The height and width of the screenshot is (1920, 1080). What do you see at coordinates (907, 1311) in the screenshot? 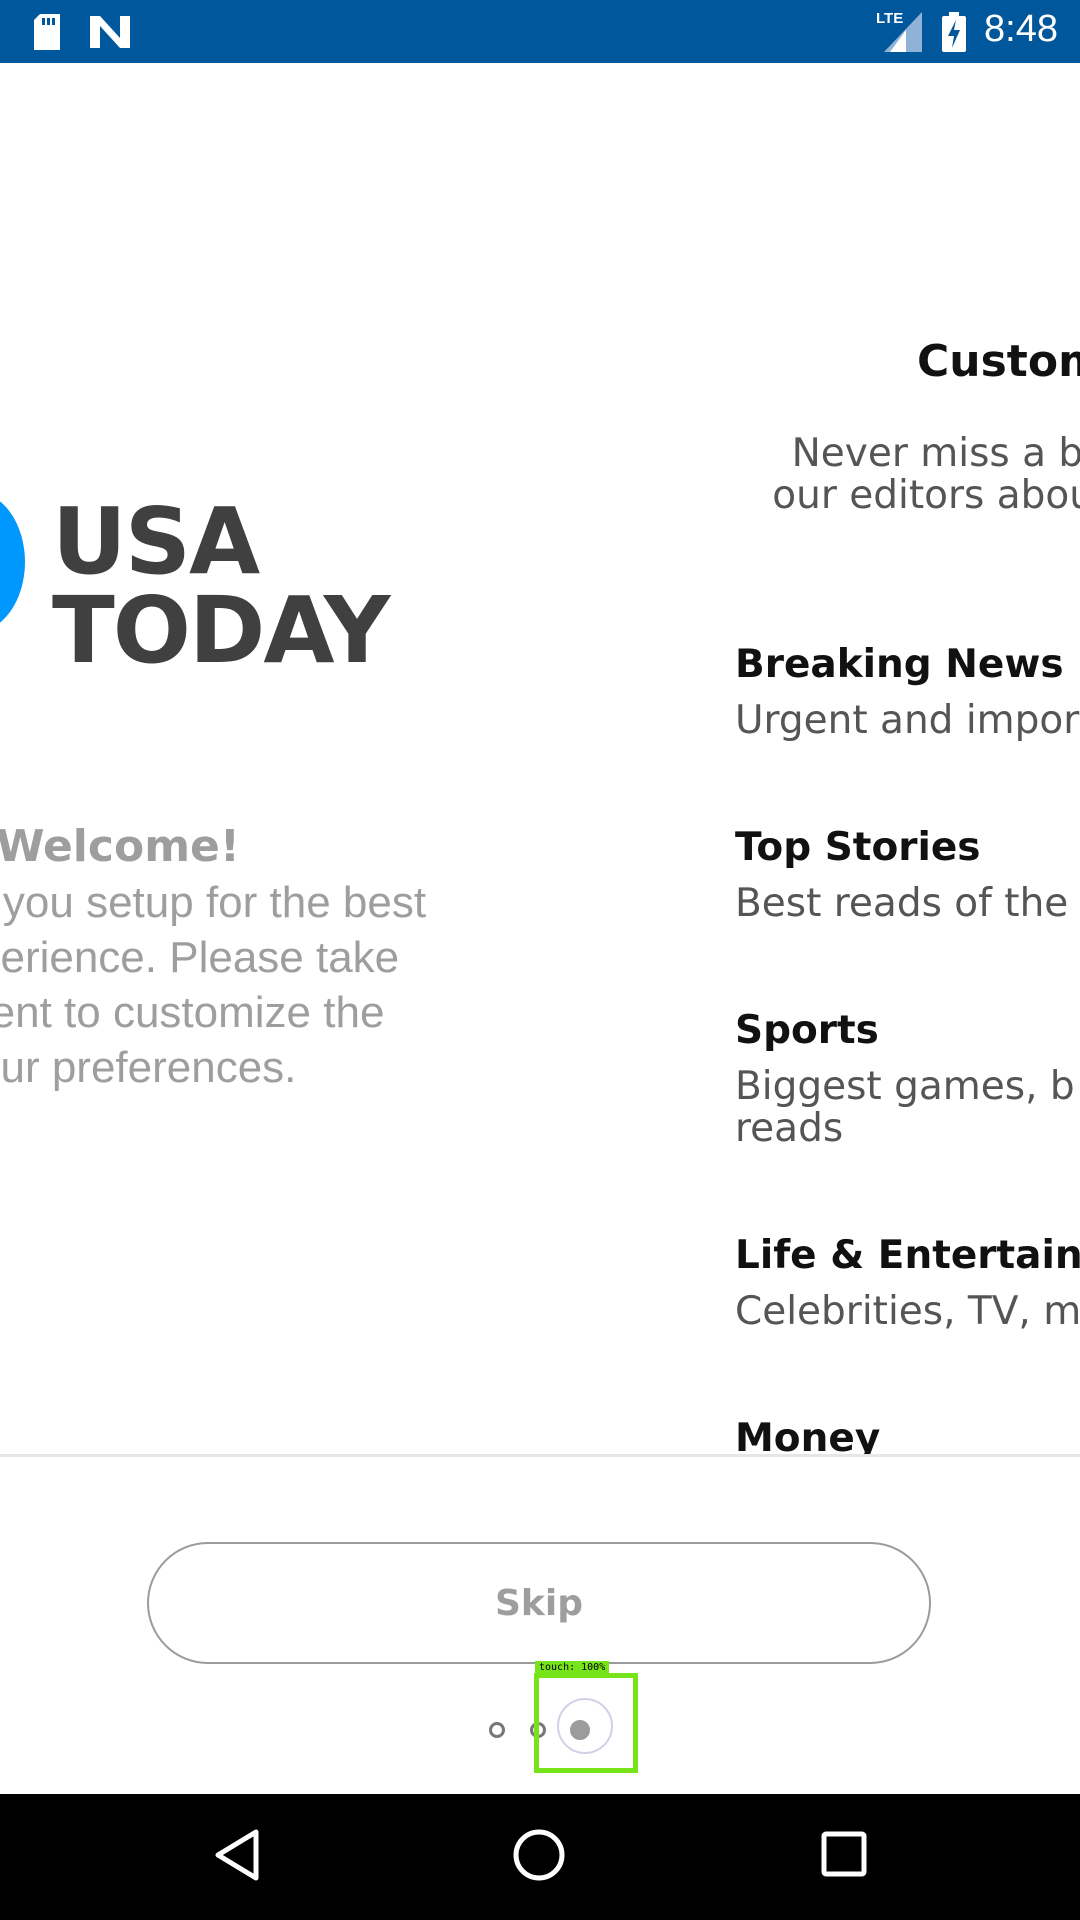
I see `category-desc: Celebrities, TV, m` at bounding box center [907, 1311].